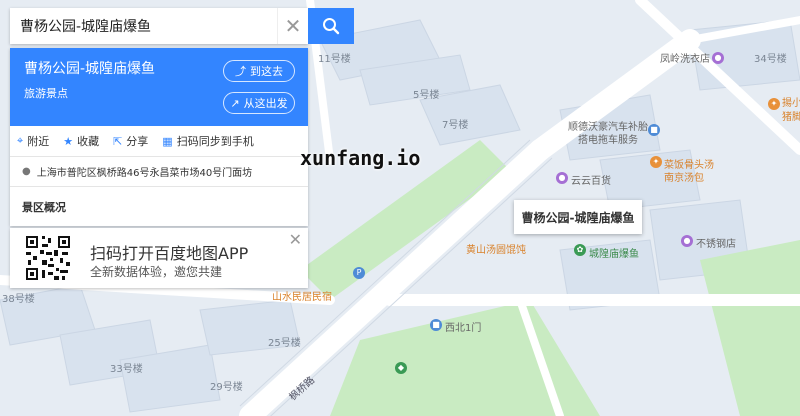 The image size is (800, 416). Describe the element at coordinates (126, 369) in the screenshot. I see `building-label: 33号楼` at that location.